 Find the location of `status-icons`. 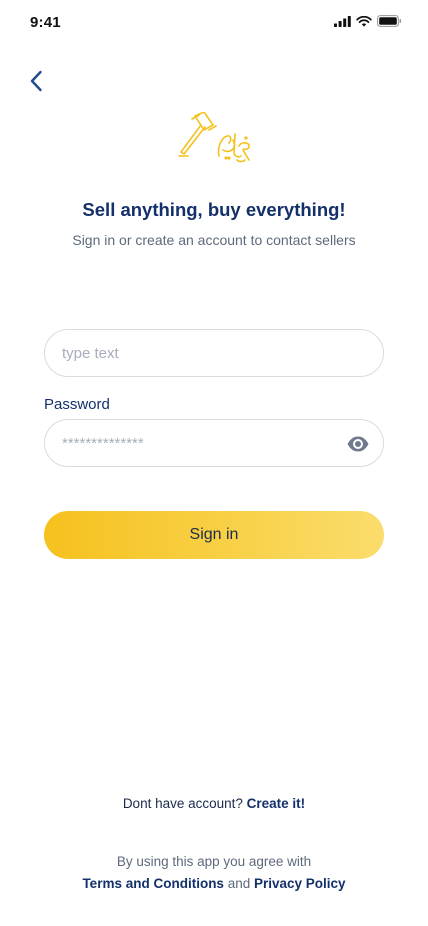

status-icons is located at coordinates (367, 21).